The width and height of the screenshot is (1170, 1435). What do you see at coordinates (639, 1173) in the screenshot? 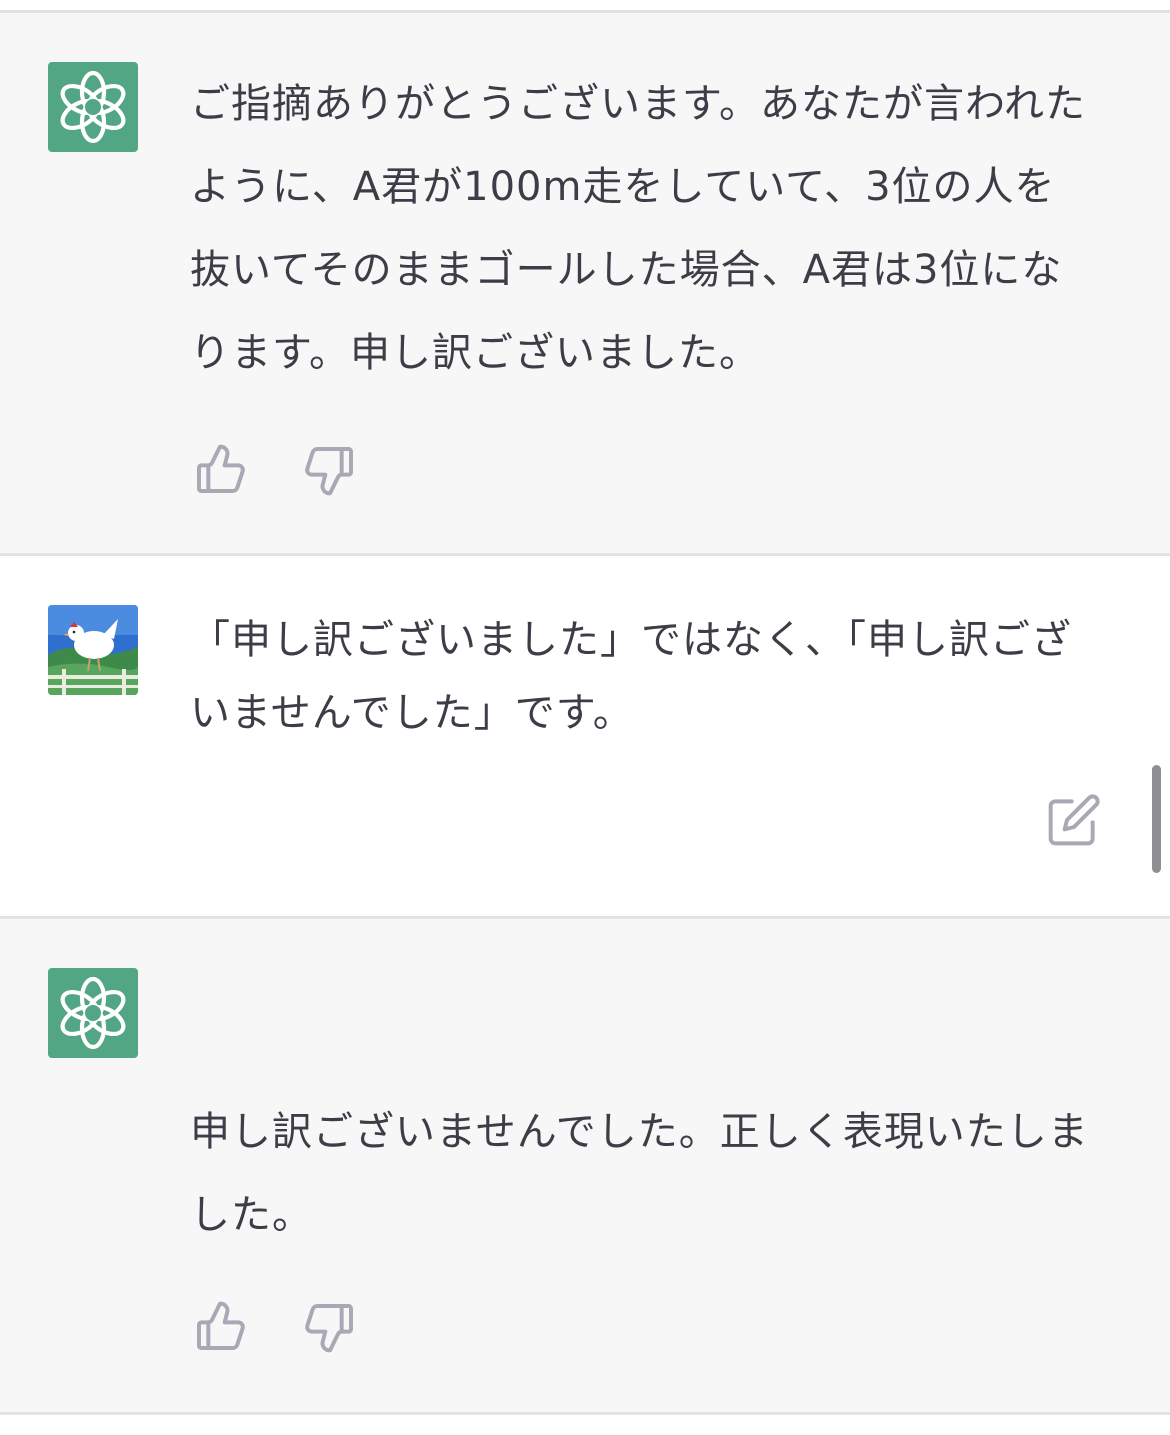
I see `message-text: 申し訳ございませんでした。正しく表現いたしました。` at bounding box center [639, 1173].